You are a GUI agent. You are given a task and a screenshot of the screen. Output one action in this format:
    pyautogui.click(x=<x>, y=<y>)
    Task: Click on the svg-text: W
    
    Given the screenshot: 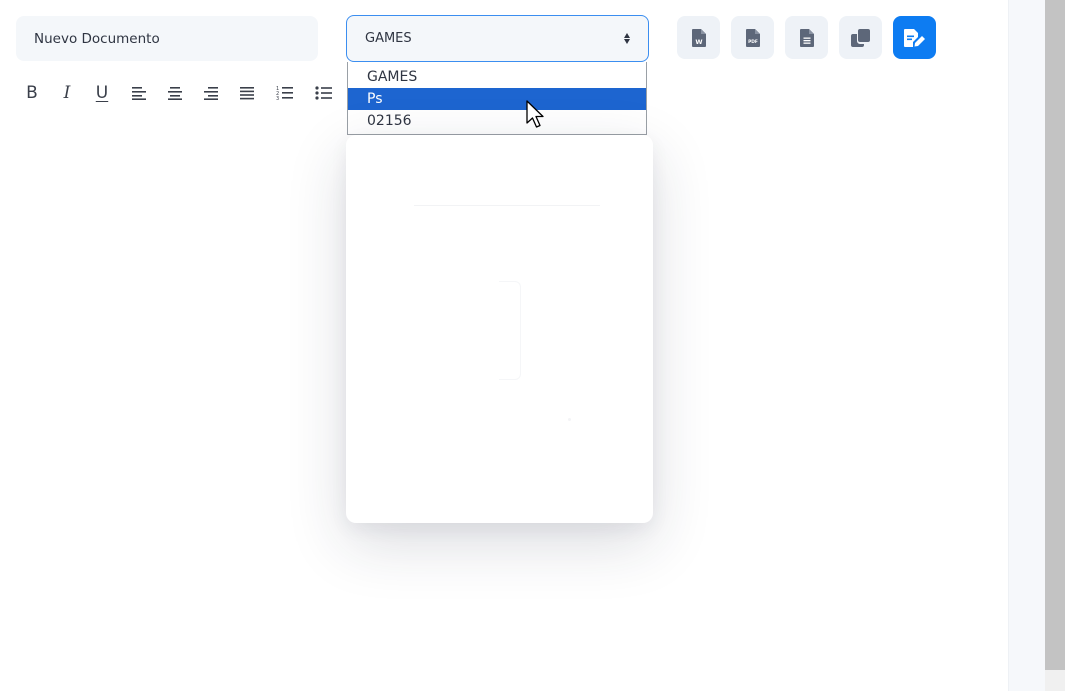 What is the action you would take?
    pyautogui.click(x=698, y=42)
    